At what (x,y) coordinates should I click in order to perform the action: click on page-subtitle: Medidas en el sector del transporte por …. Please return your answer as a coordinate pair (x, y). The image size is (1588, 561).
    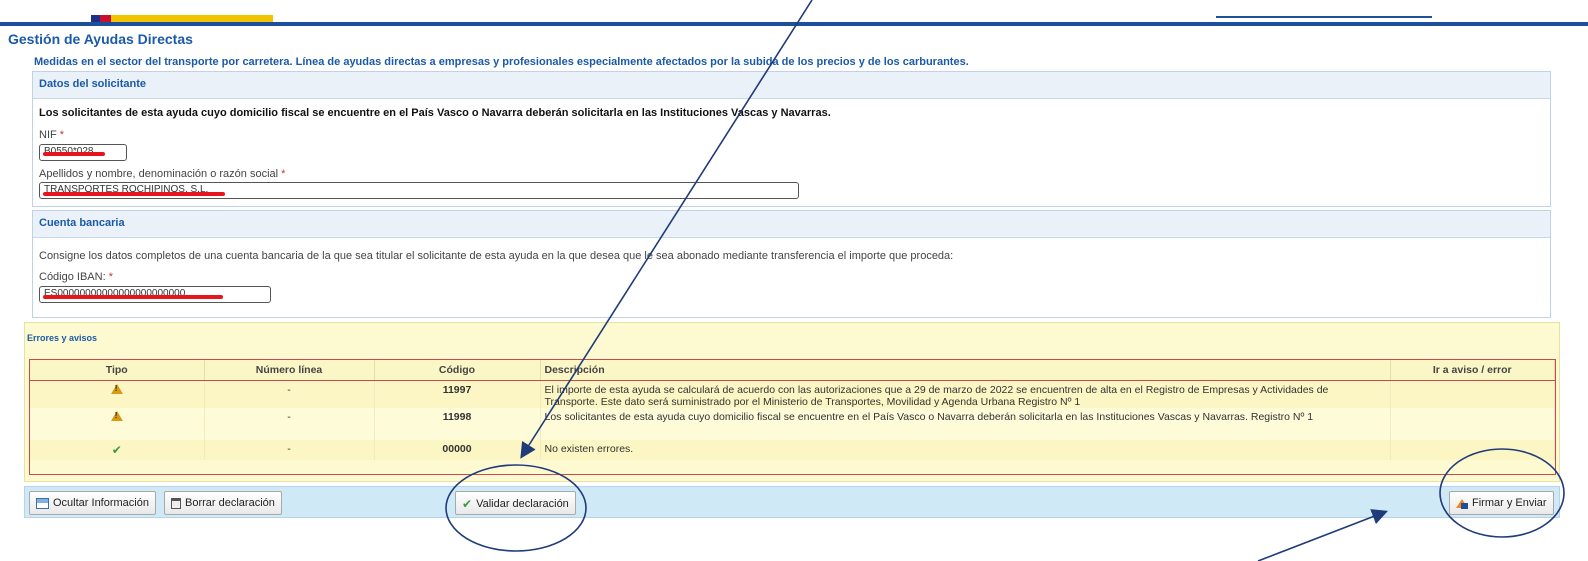
    Looking at the image, I should click on (501, 62).